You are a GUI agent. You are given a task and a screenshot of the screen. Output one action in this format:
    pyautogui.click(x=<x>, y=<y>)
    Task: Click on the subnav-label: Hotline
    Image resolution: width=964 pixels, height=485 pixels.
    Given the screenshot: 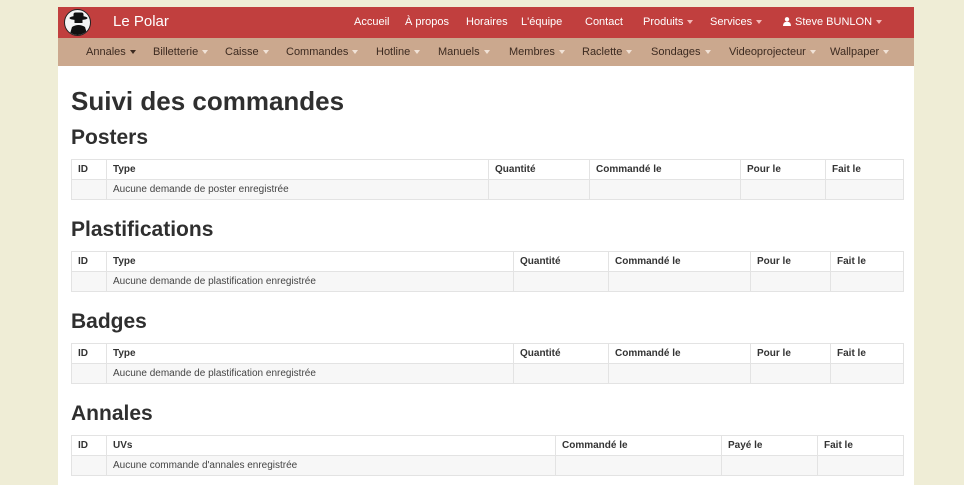 What is the action you would take?
    pyautogui.click(x=393, y=52)
    